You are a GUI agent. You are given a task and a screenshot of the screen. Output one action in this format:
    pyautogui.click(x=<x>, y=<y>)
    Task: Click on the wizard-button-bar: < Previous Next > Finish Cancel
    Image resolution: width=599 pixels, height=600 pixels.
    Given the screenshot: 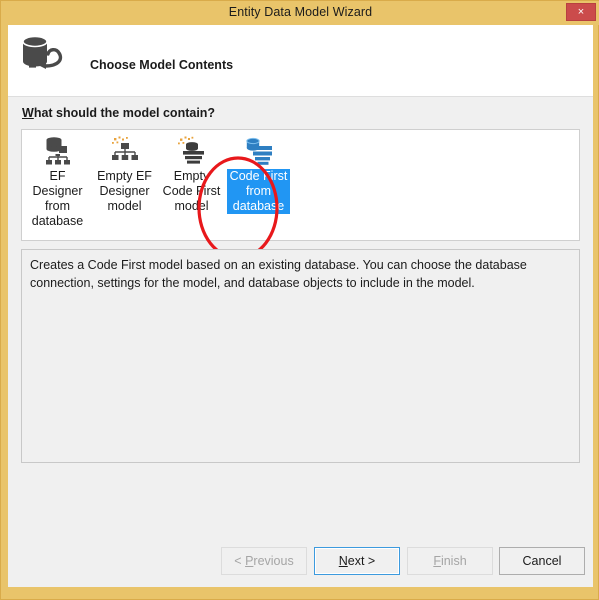 What is the action you would take?
    pyautogui.click(x=300, y=567)
    